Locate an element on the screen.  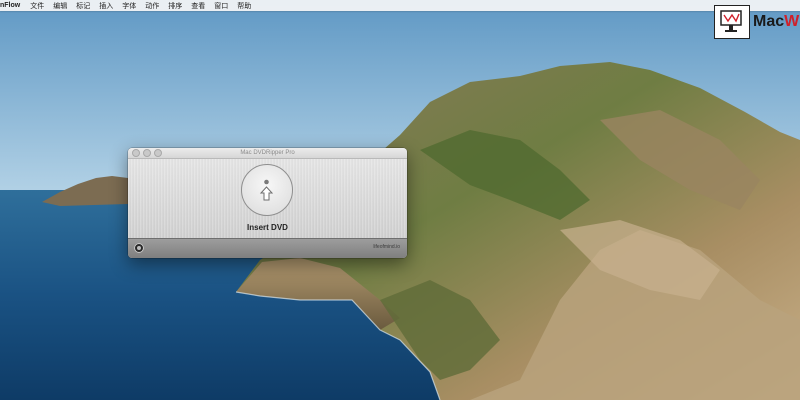
window-title: Mac DVDRipper Pro is located at coordinates (267, 153).